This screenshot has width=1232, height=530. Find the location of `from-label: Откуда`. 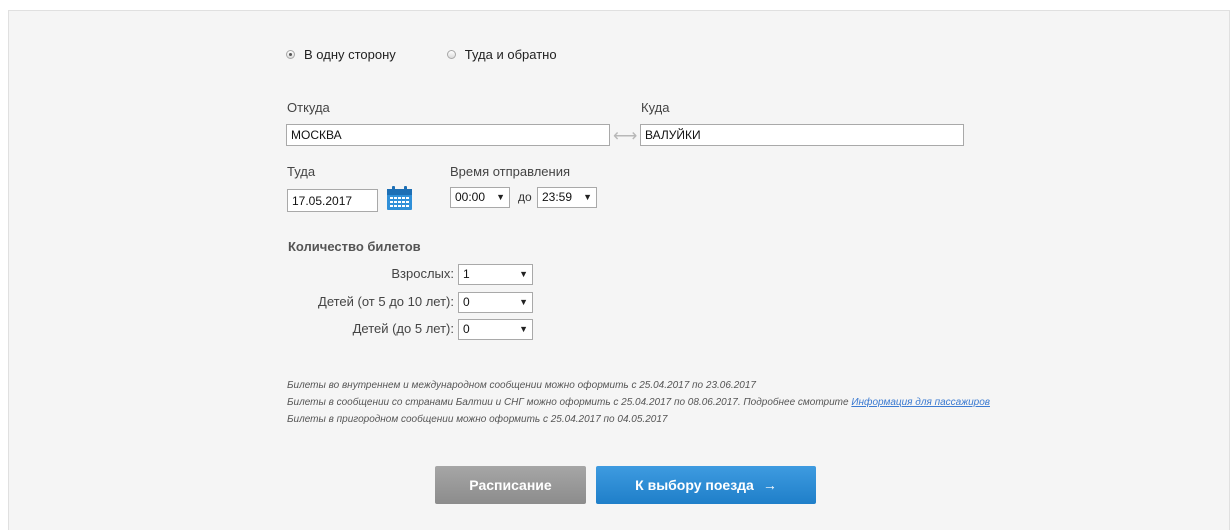

from-label: Откуда is located at coordinates (308, 107).